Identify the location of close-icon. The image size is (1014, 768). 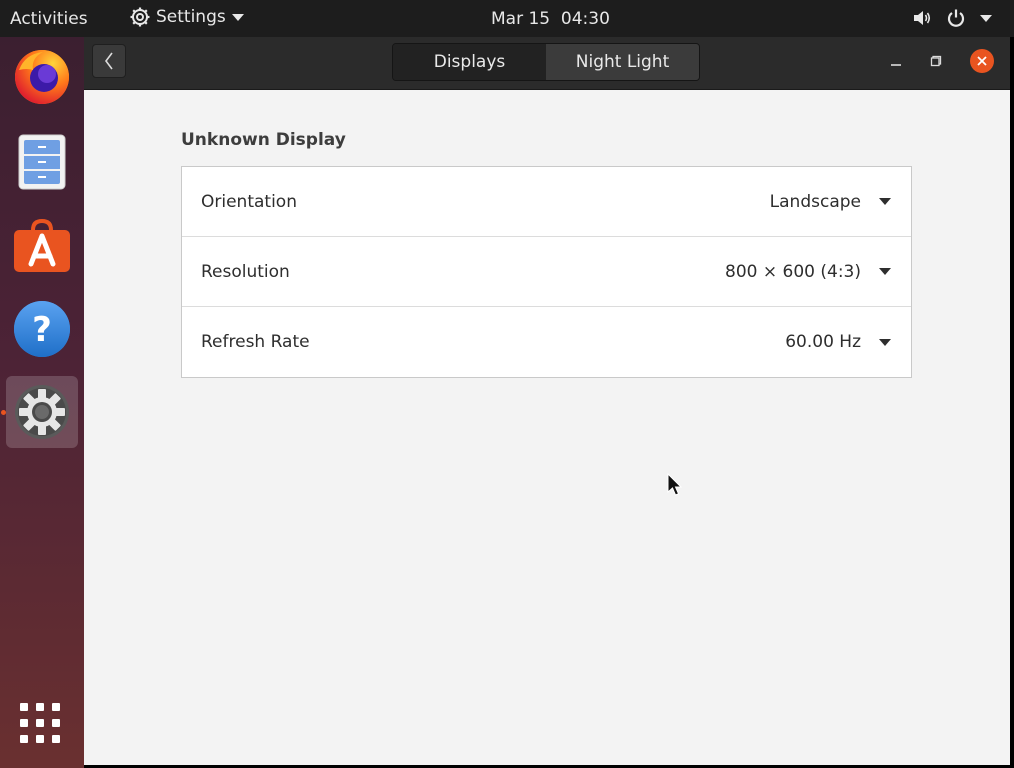
(982, 61).